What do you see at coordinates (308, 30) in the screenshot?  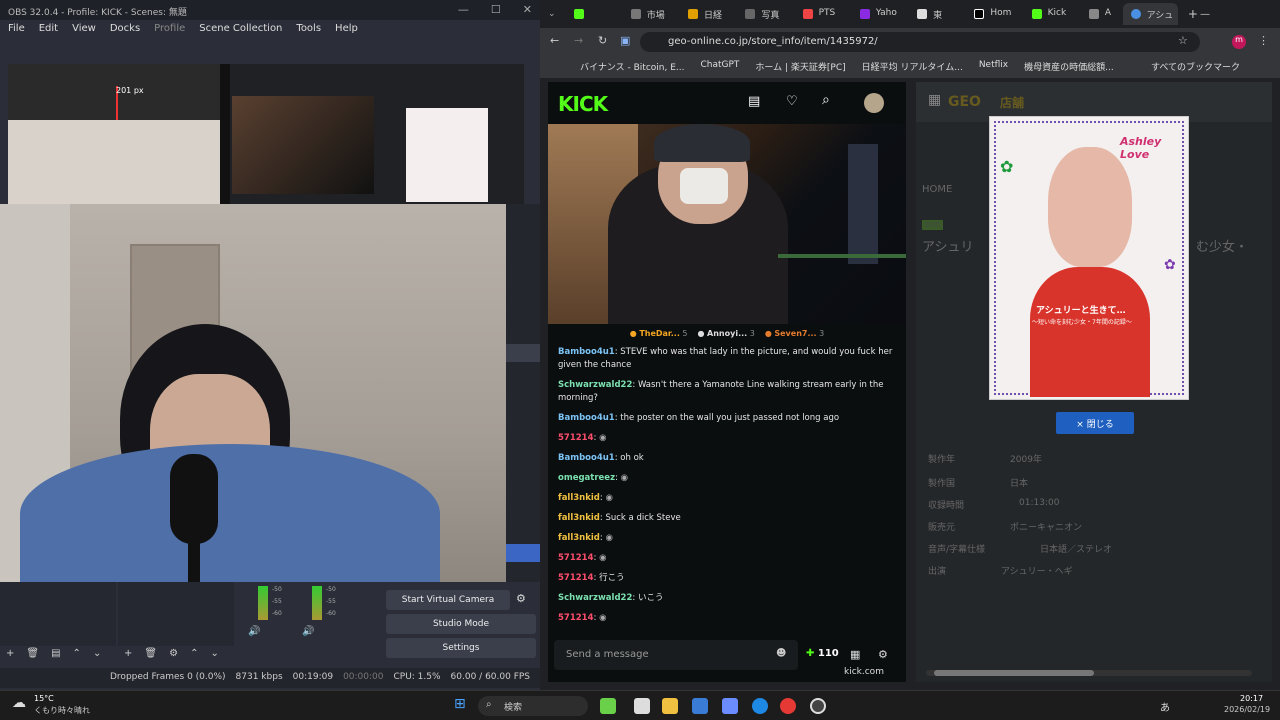 I see `menu-tools: Tools` at bounding box center [308, 30].